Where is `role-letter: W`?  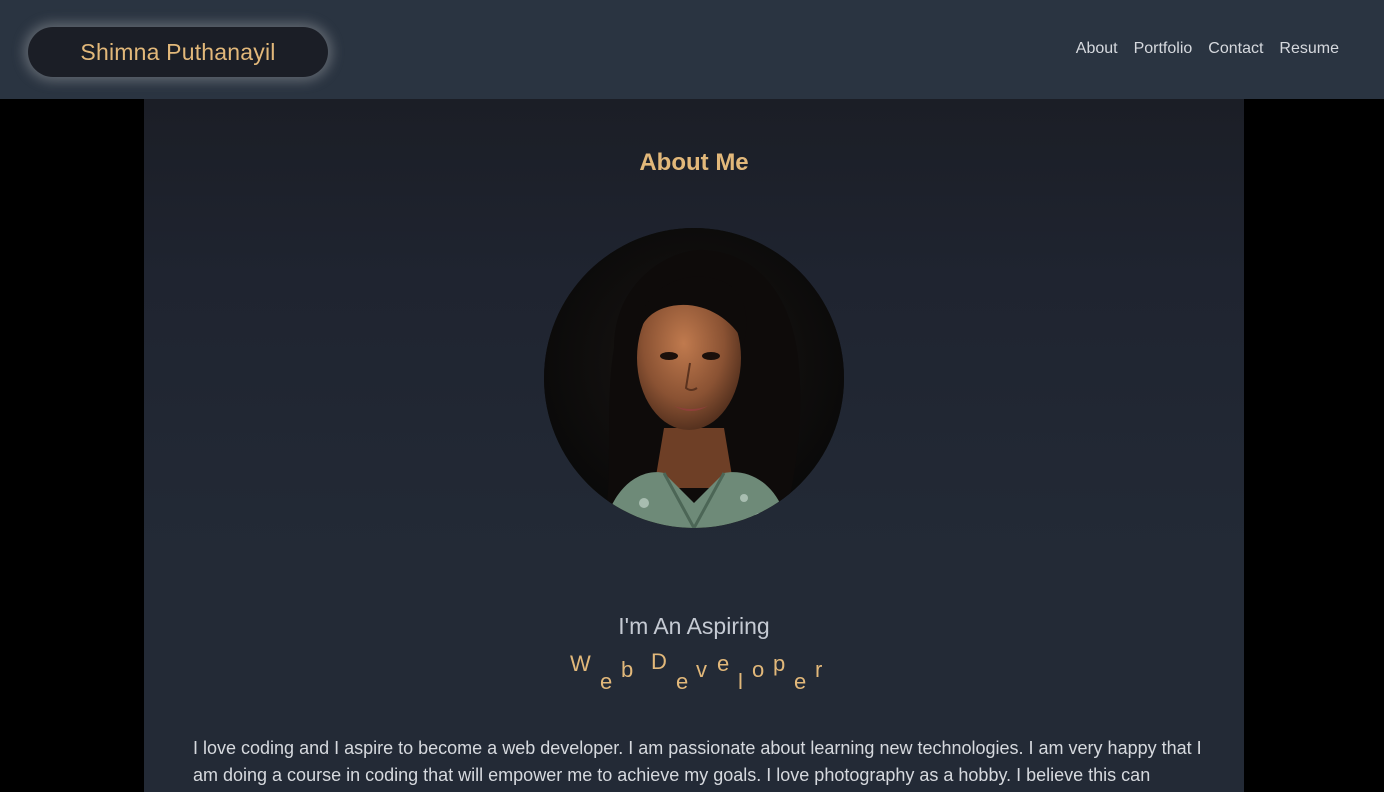 role-letter: W is located at coordinates (580, 663).